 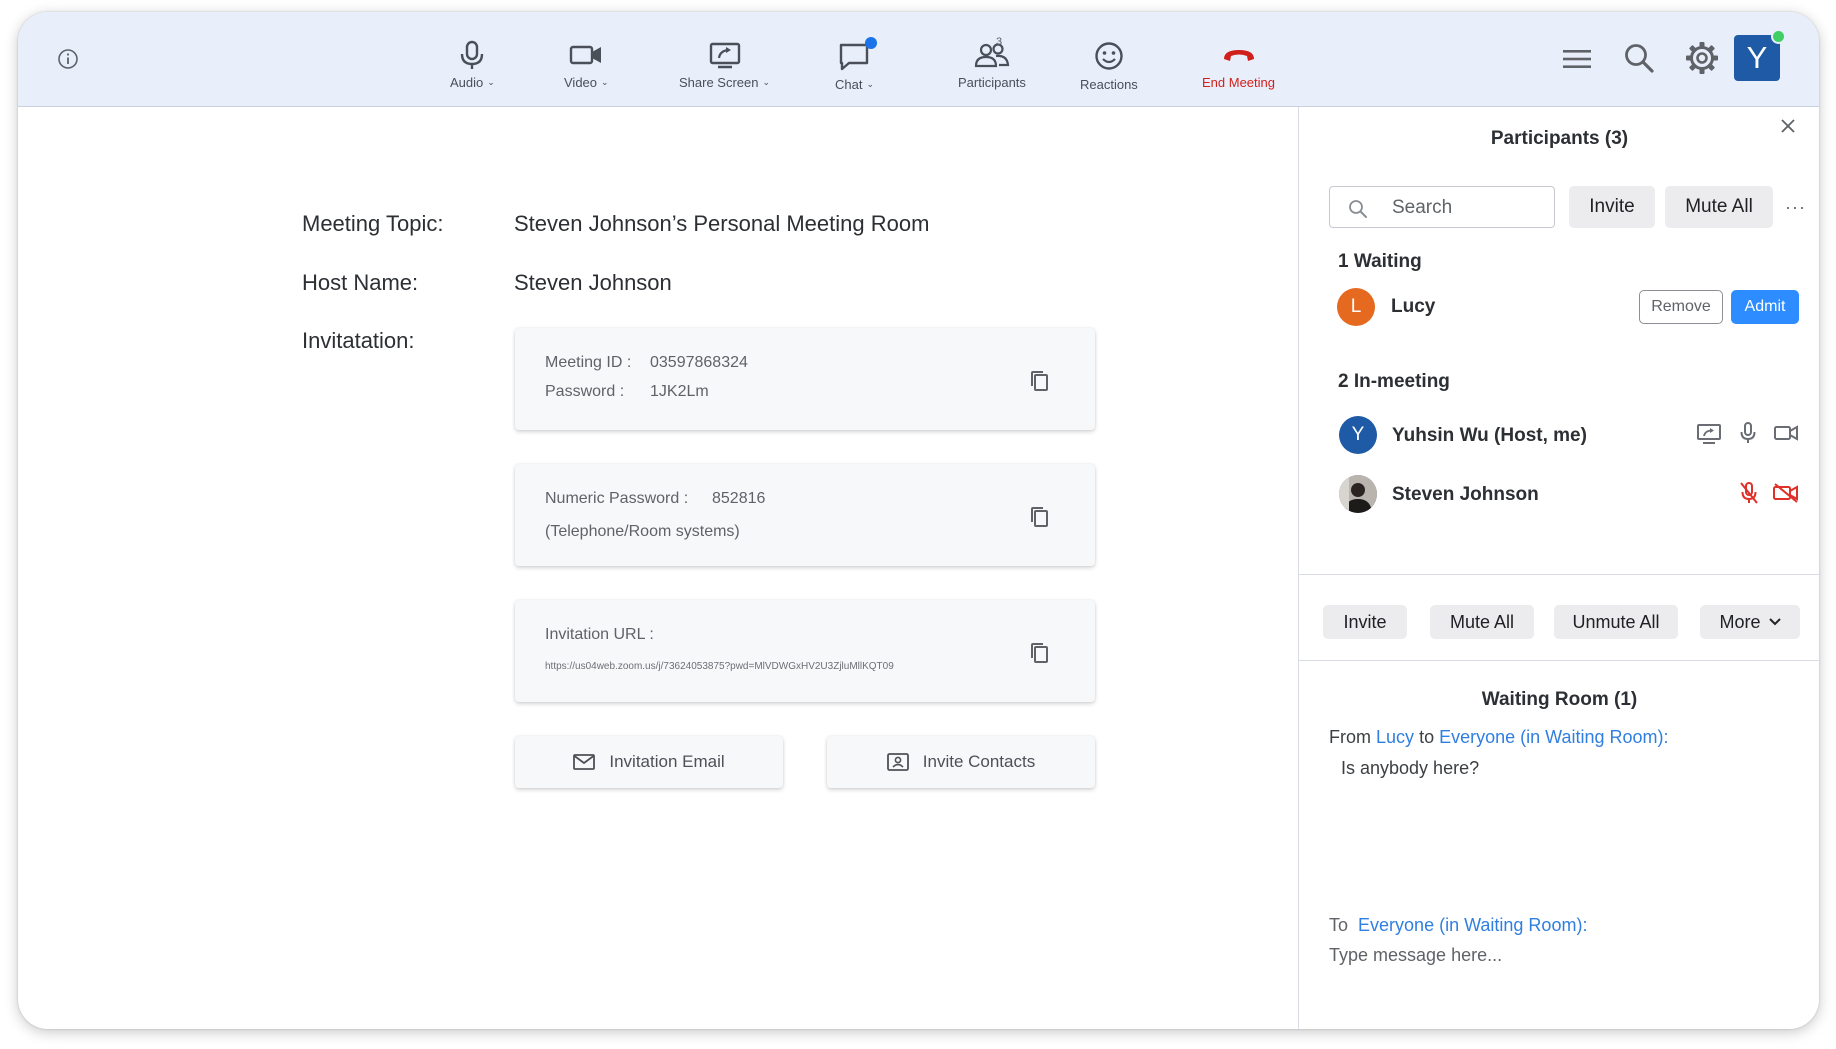 What do you see at coordinates (719, 82) in the screenshot?
I see `share-screen-label: Share Screen` at bounding box center [719, 82].